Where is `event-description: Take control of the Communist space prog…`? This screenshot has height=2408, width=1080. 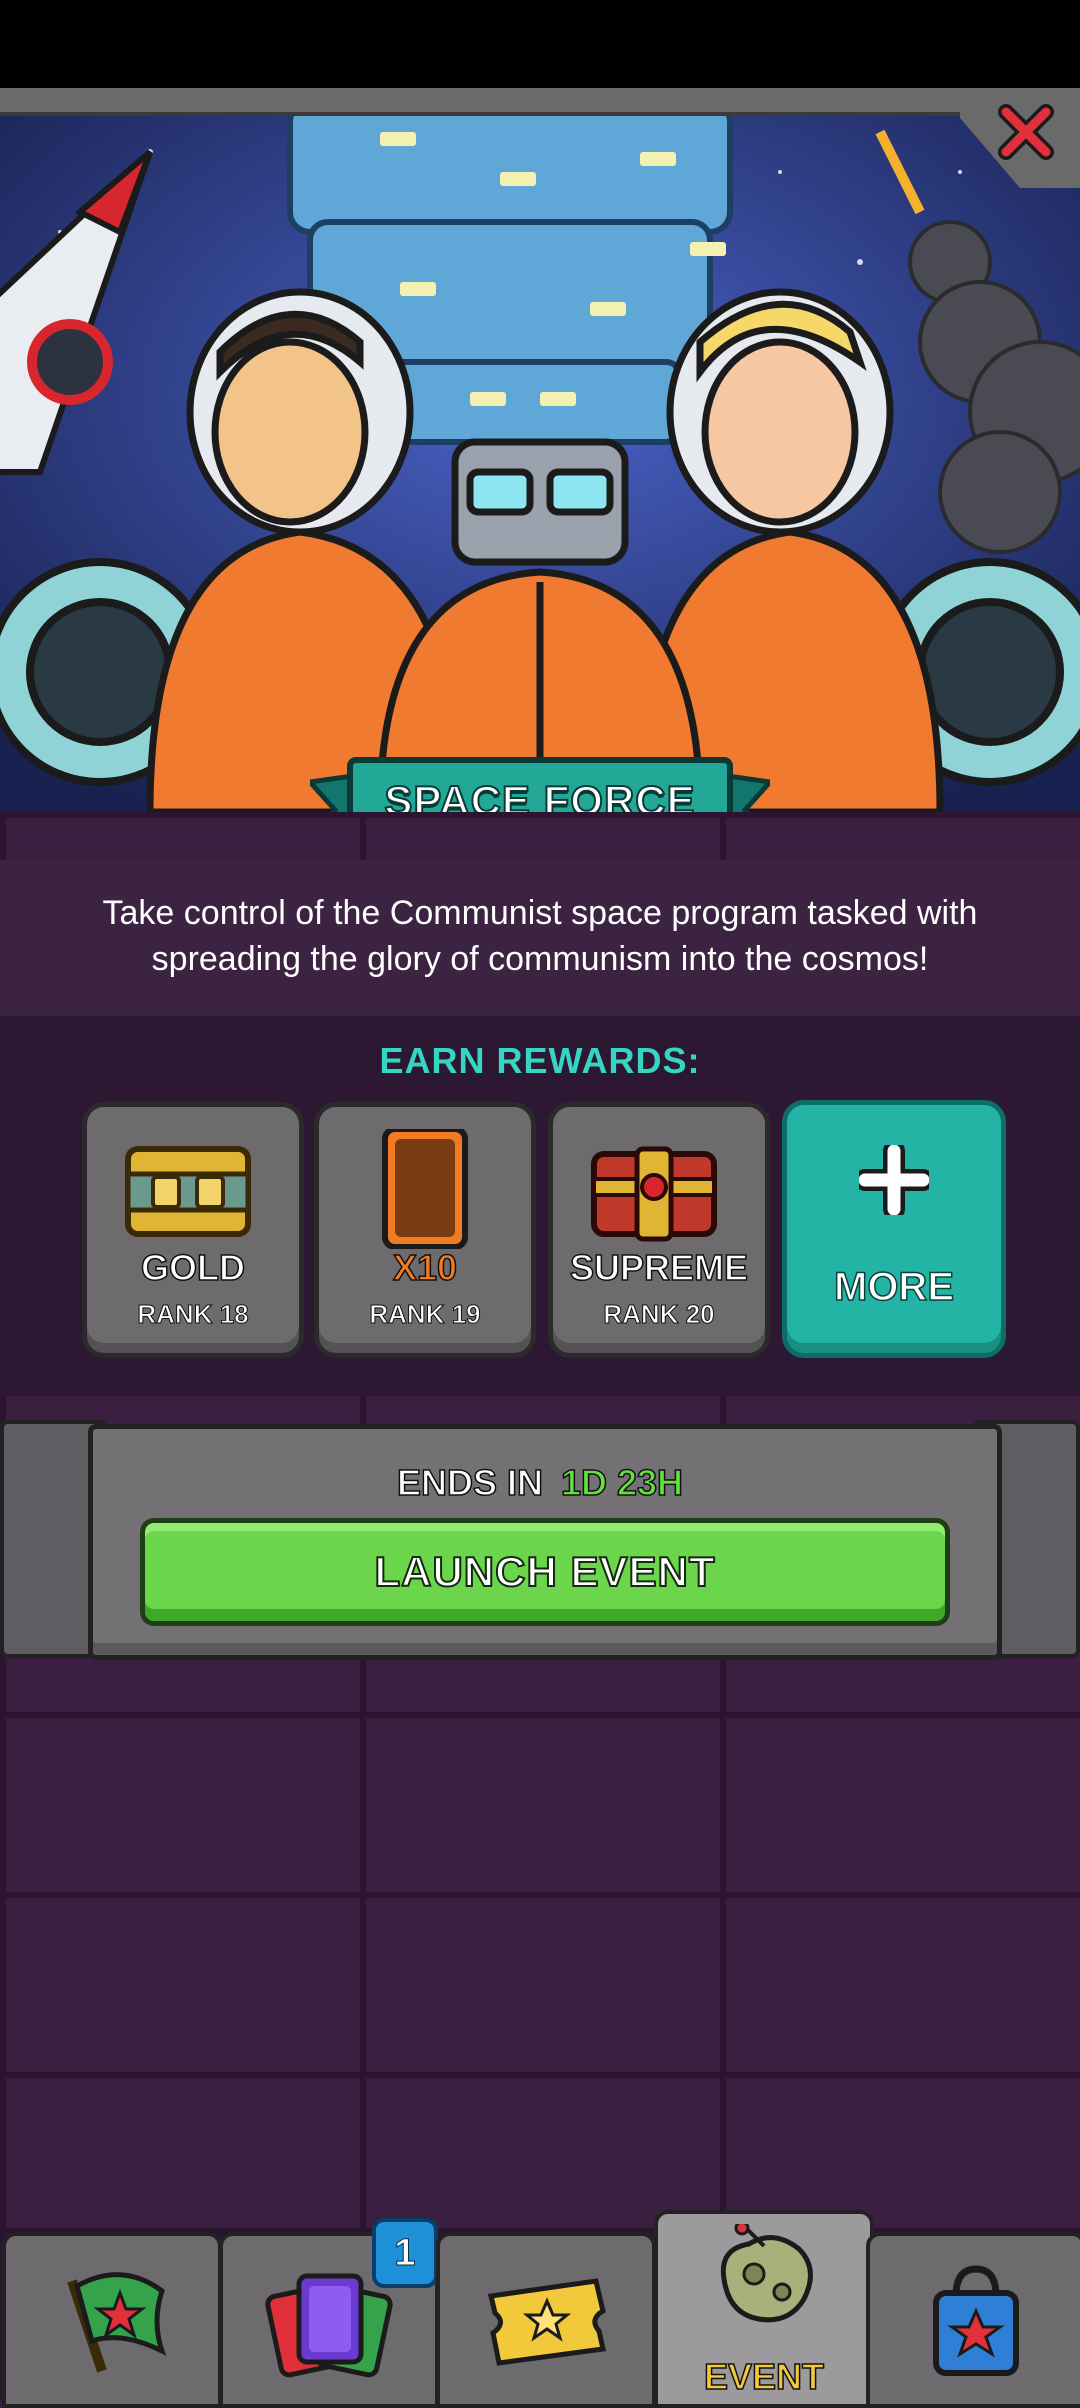 event-description: Take control of the Communist space prog… is located at coordinates (540, 936).